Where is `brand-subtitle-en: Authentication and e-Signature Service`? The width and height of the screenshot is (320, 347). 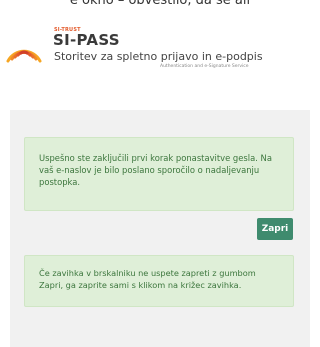 brand-subtitle-en: Authentication and e-Signature Service is located at coordinates (204, 66).